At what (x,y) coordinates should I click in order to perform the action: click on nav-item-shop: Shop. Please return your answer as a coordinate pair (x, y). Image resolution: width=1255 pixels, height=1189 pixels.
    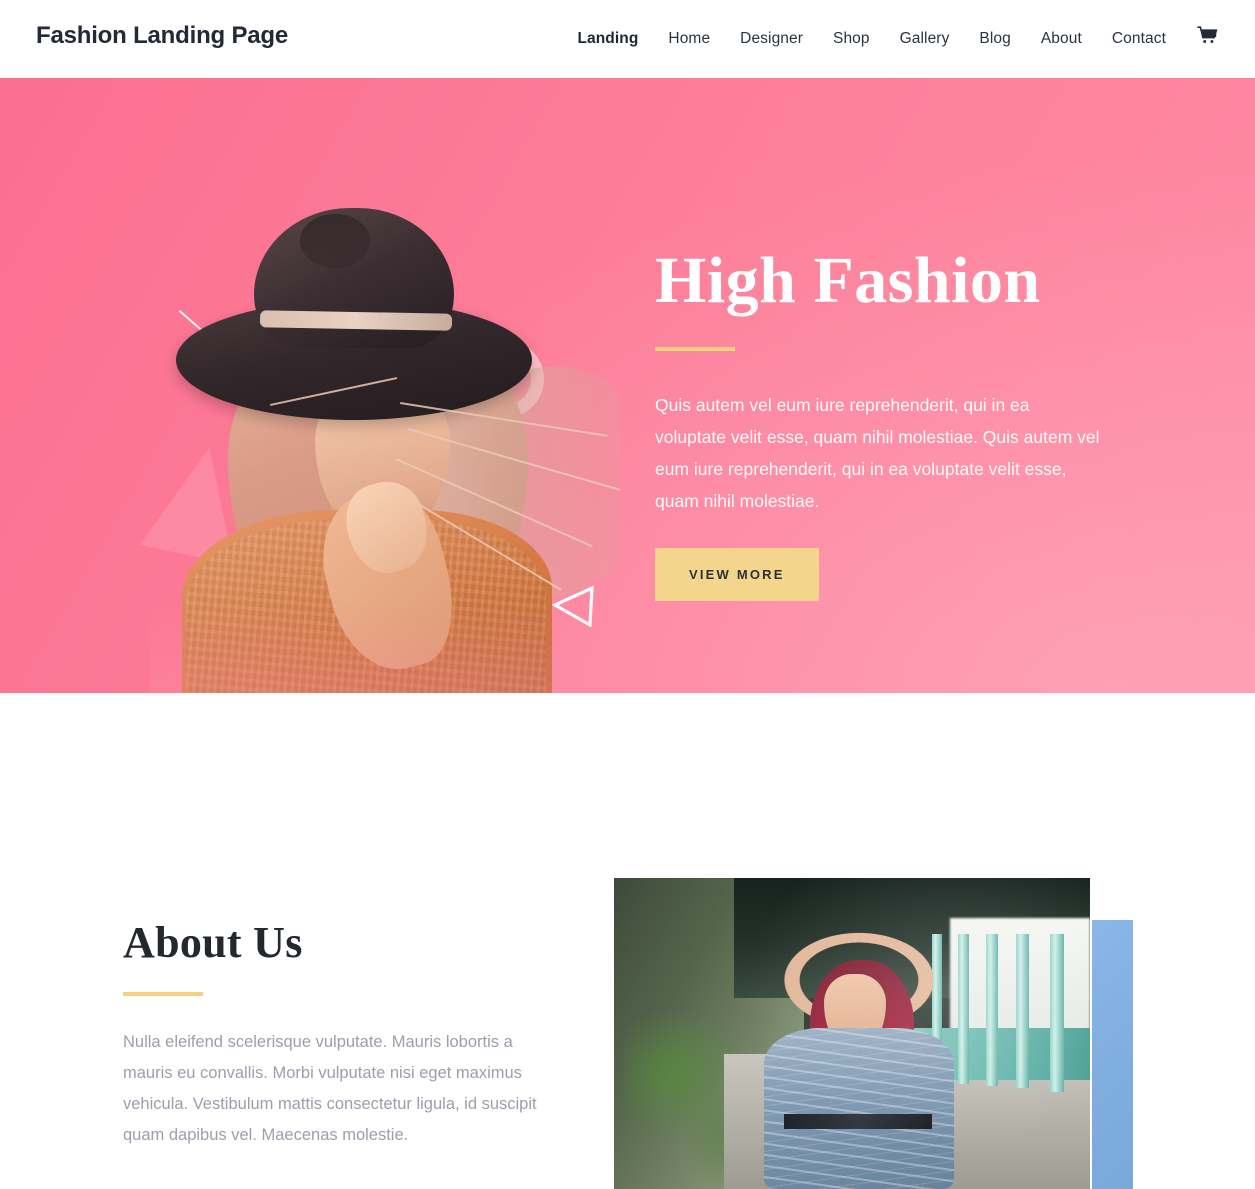
    Looking at the image, I should click on (851, 39).